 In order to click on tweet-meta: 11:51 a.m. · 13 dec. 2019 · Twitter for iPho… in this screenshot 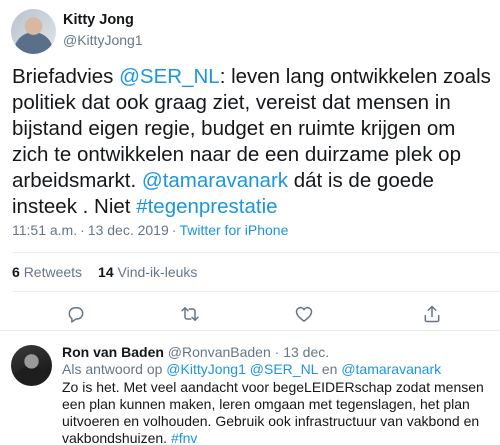, I will do `click(150, 230)`.